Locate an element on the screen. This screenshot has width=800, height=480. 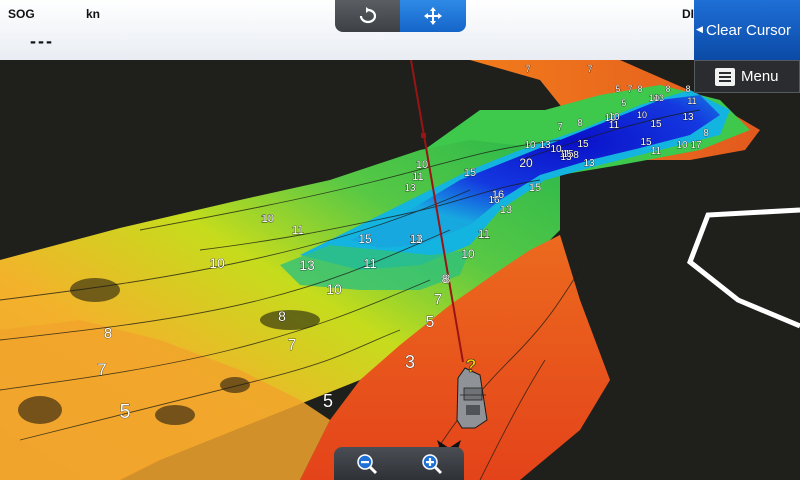
rotate-mode-button is located at coordinates (367, 16).